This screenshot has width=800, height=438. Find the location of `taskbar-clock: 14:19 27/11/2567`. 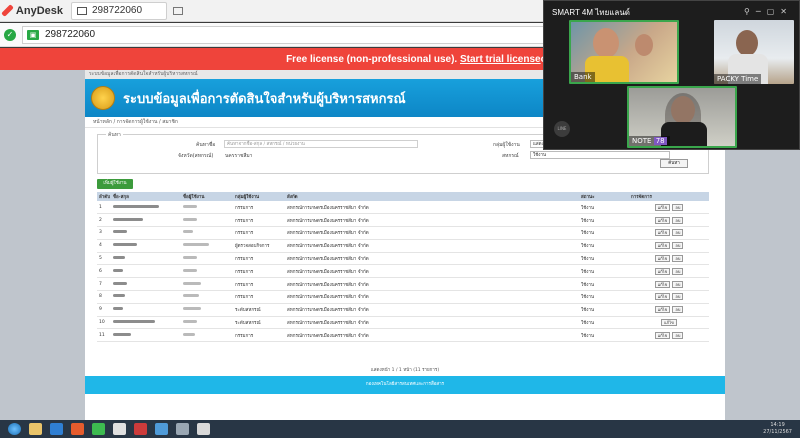

taskbar-clock: 14:19 27/11/2567 is located at coordinates (777, 429).